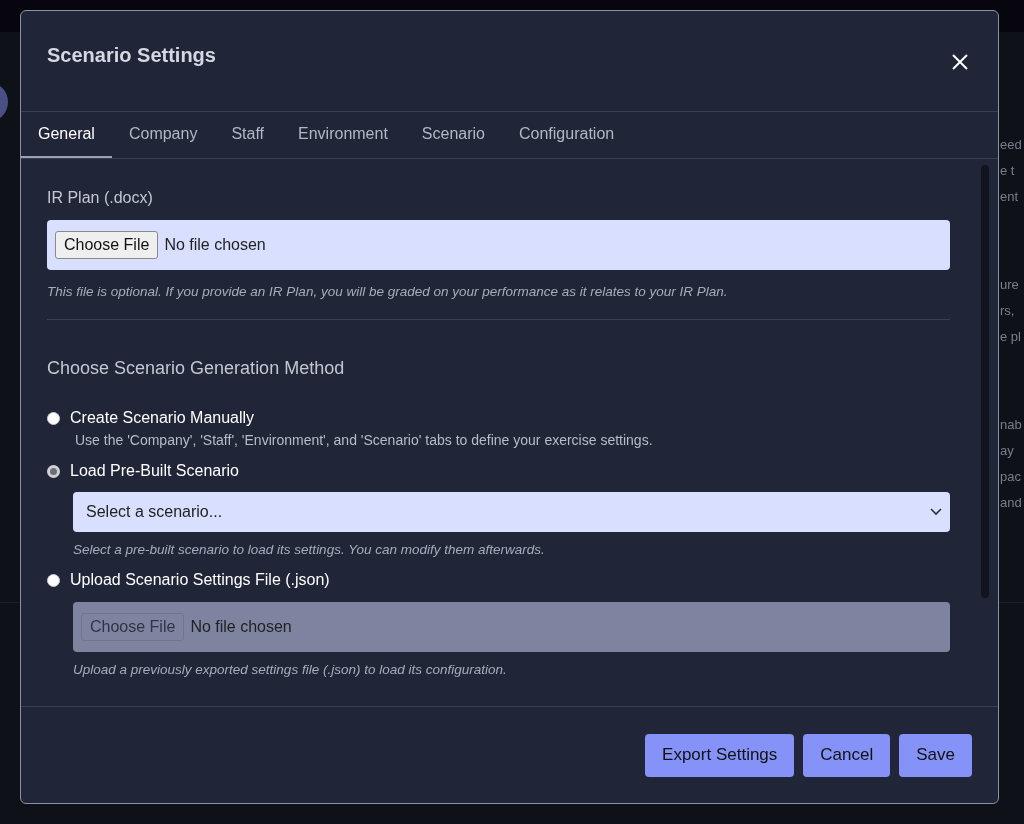 Image resolution: width=1024 pixels, height=824 pixels. What do you see at coordinates (1007, 451) in the screenshot?
I see `background-text: ay` at bounding box center [1007, 451].